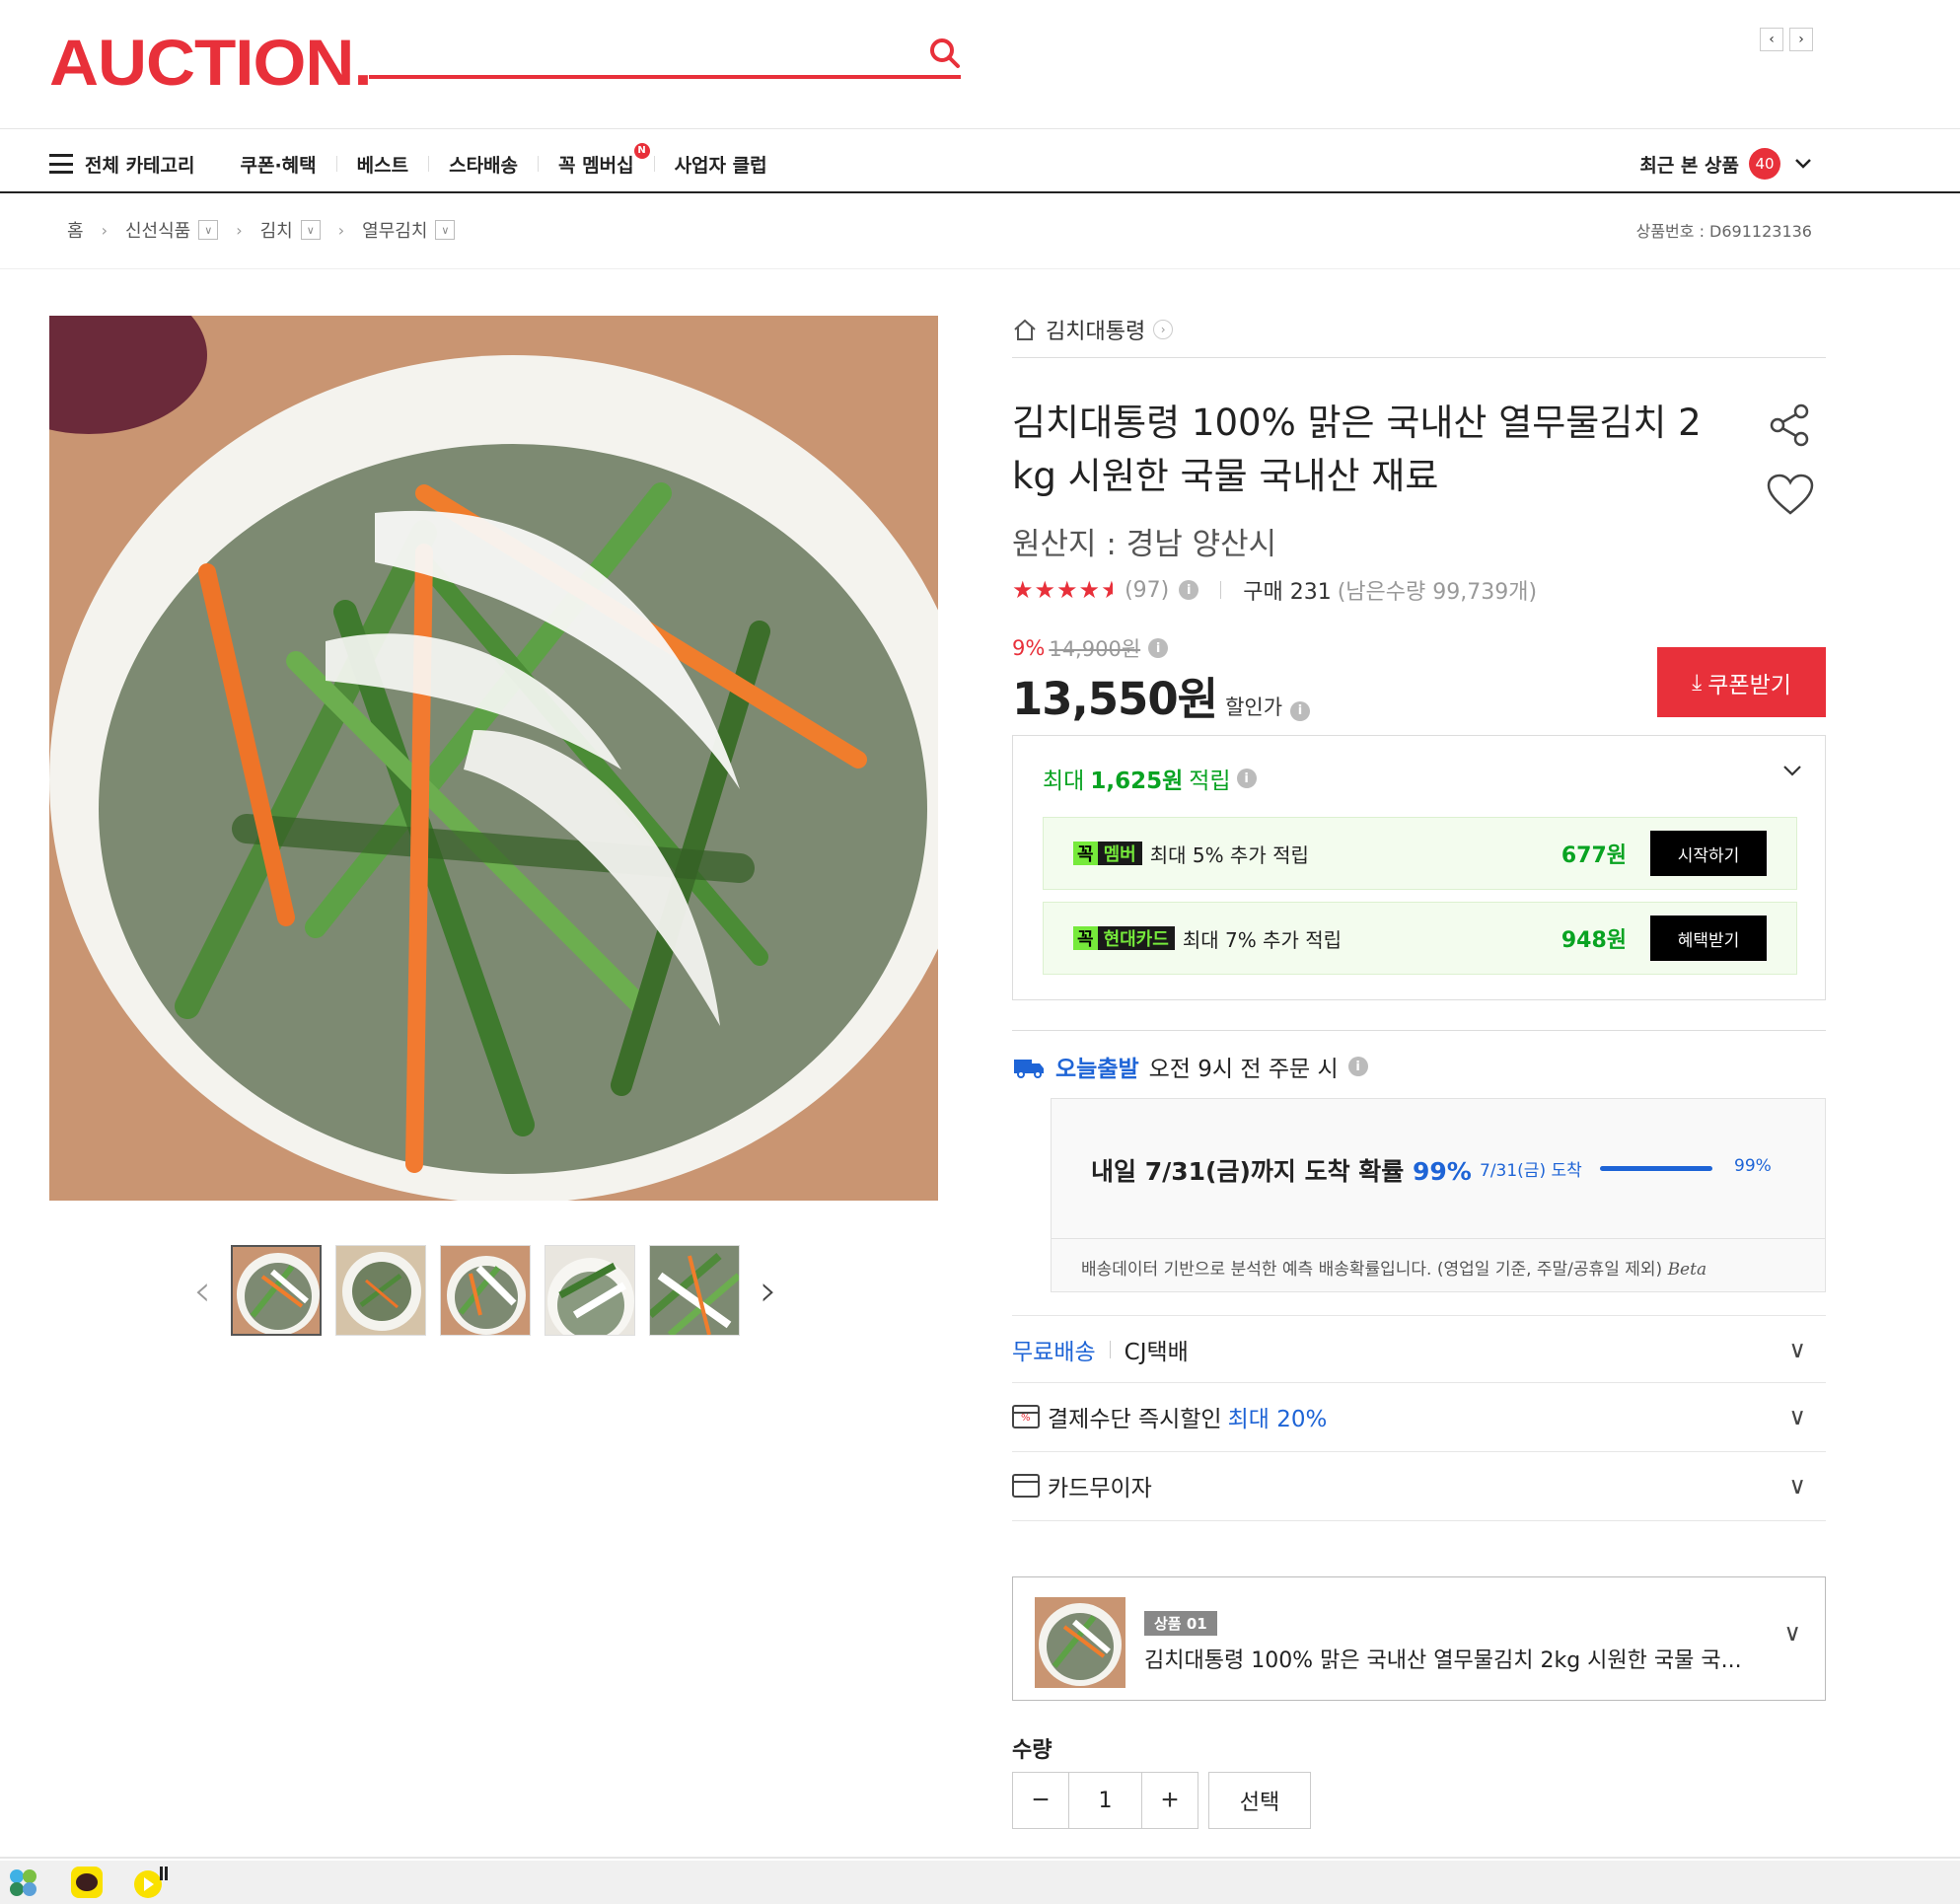  I want to click on shipping-row: 무료배송 CJ택배 ∨, so click(1419, 1348).